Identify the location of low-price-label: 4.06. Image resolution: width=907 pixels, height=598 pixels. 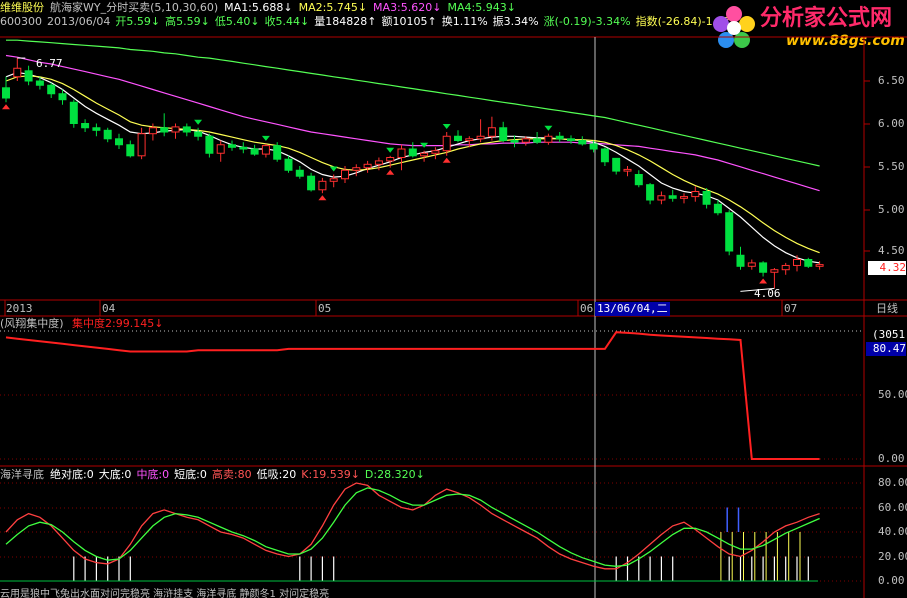
(767, 293).